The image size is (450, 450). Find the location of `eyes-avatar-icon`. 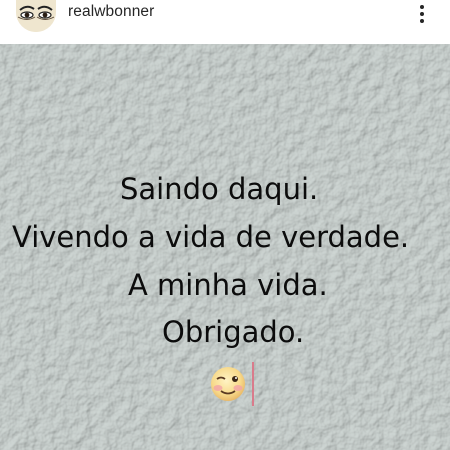

eyes-avatar-icon is located at coordinates (36, 16).